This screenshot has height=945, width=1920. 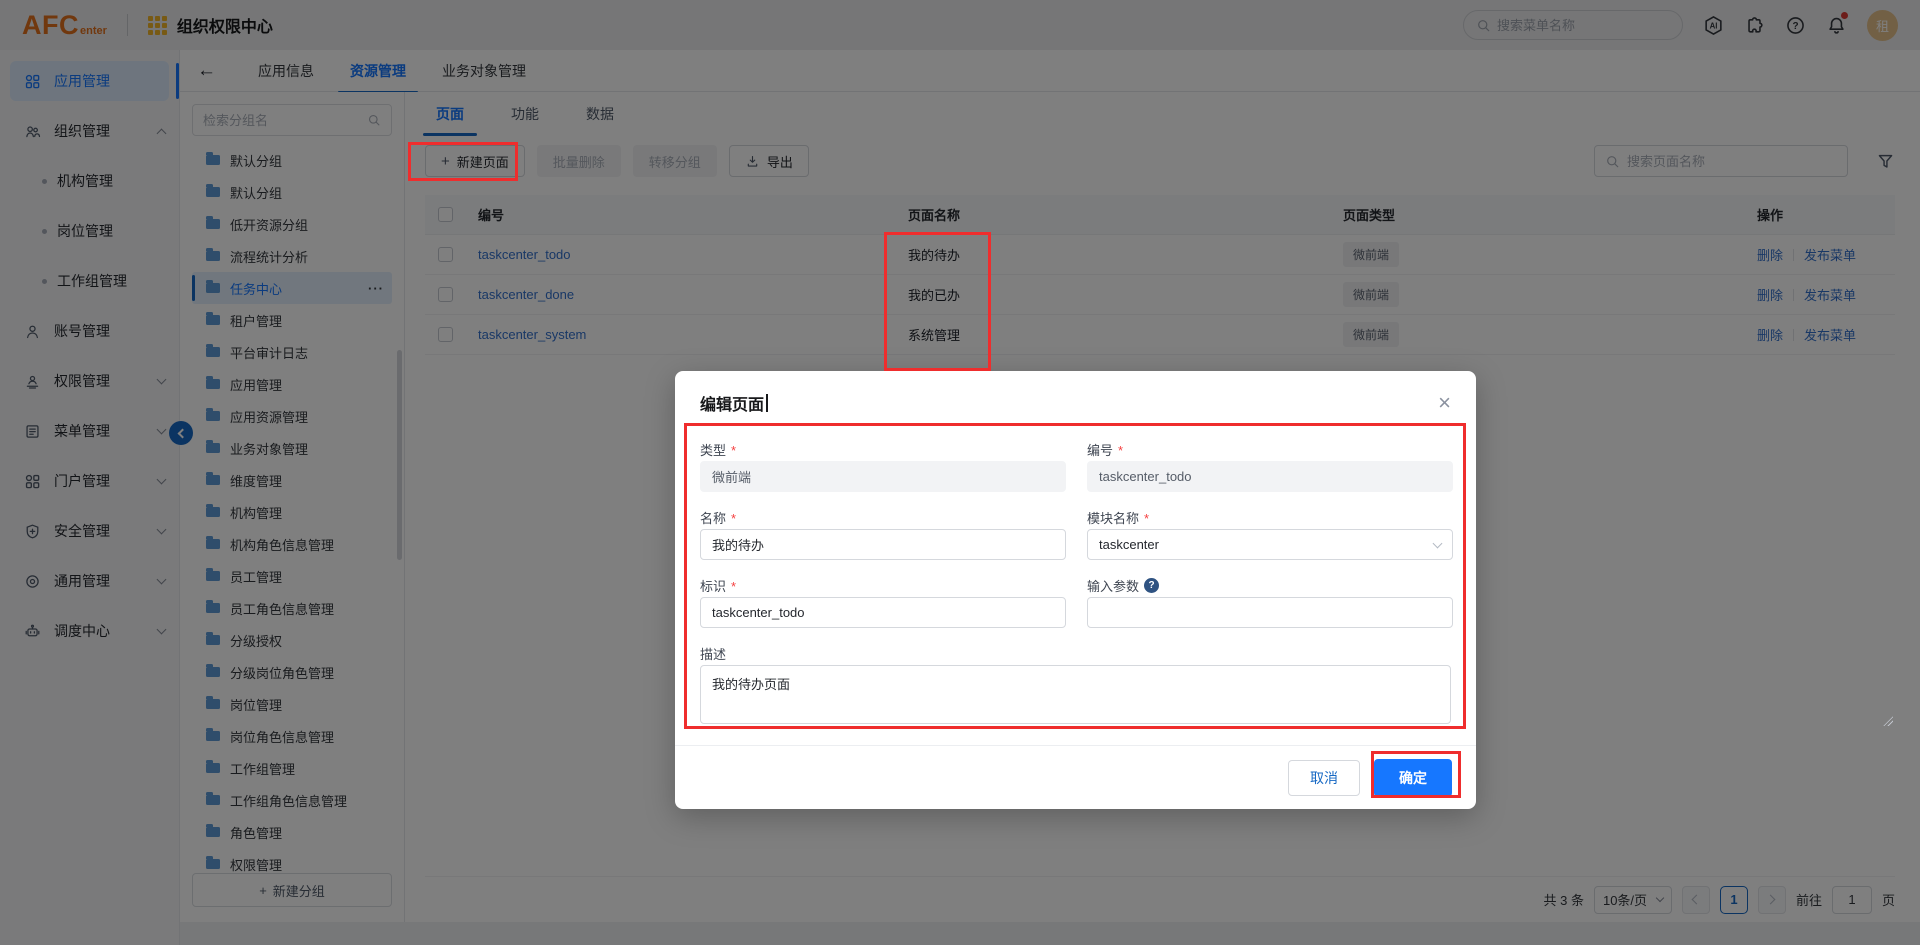 I want to click on modal-form: 类型 * 编号 * 名称 * 模块名称 * taskcenter 标识 *, so click(x=1076, y=539).